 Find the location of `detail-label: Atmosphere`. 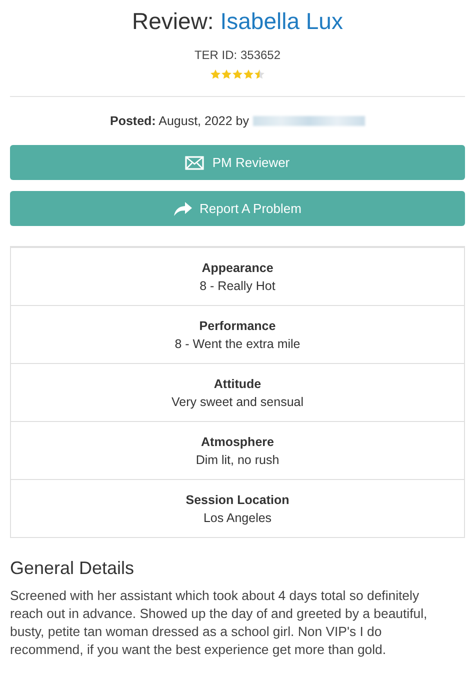

detail-label: Atmosphere is located at coordinates (237, 441).